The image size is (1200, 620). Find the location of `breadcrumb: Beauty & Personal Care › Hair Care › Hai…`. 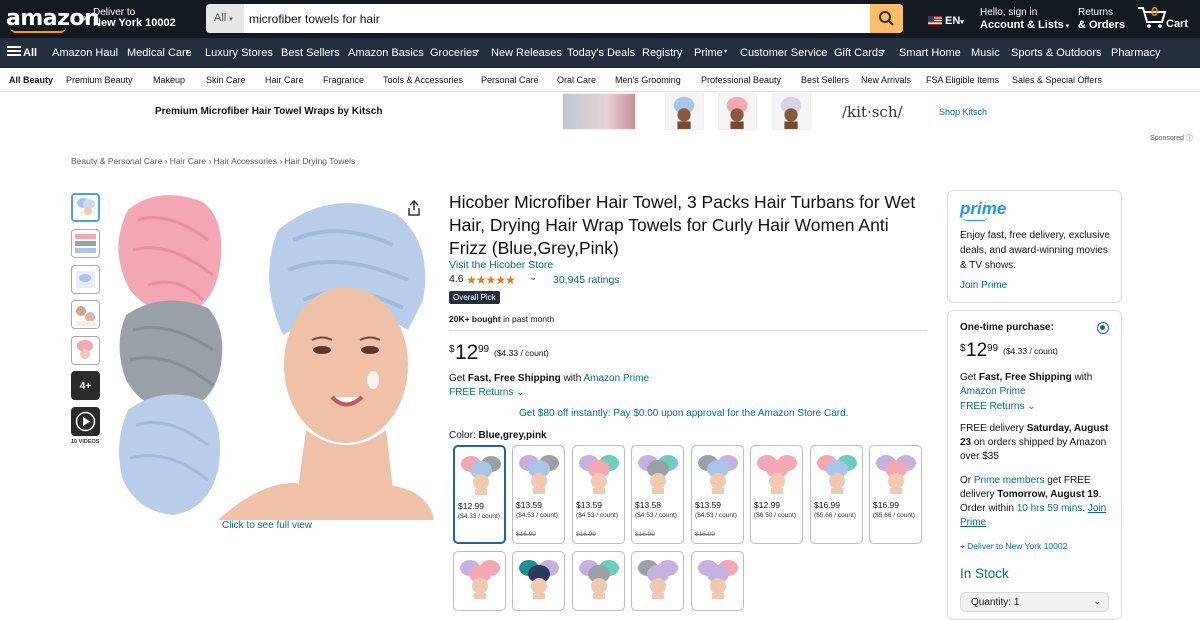

breadcrumb: Beauty & Personal Care › Hair Care › Hai… is located at coordinates (213, 161).